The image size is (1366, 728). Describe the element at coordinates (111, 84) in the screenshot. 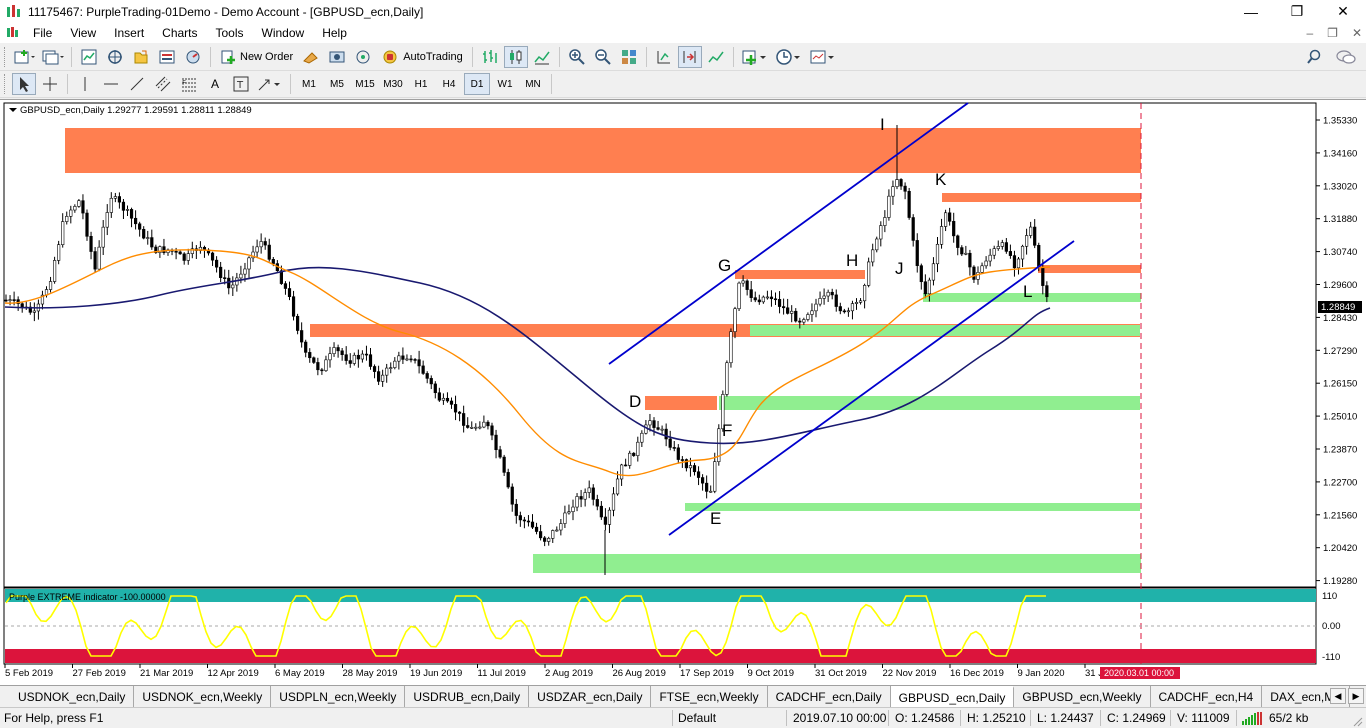

I see `horizontal-line-icon` at that location.